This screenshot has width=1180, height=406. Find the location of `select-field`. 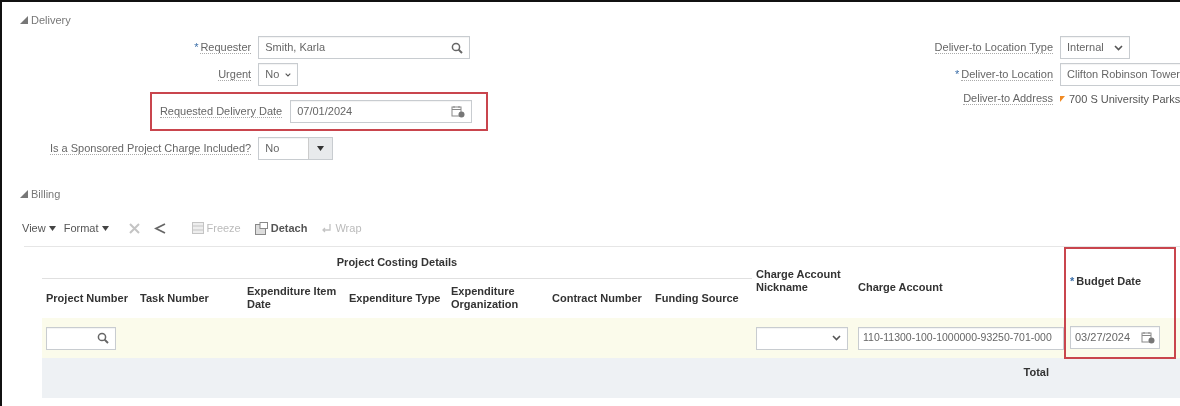

select-field is located at coordinates (802, 338).